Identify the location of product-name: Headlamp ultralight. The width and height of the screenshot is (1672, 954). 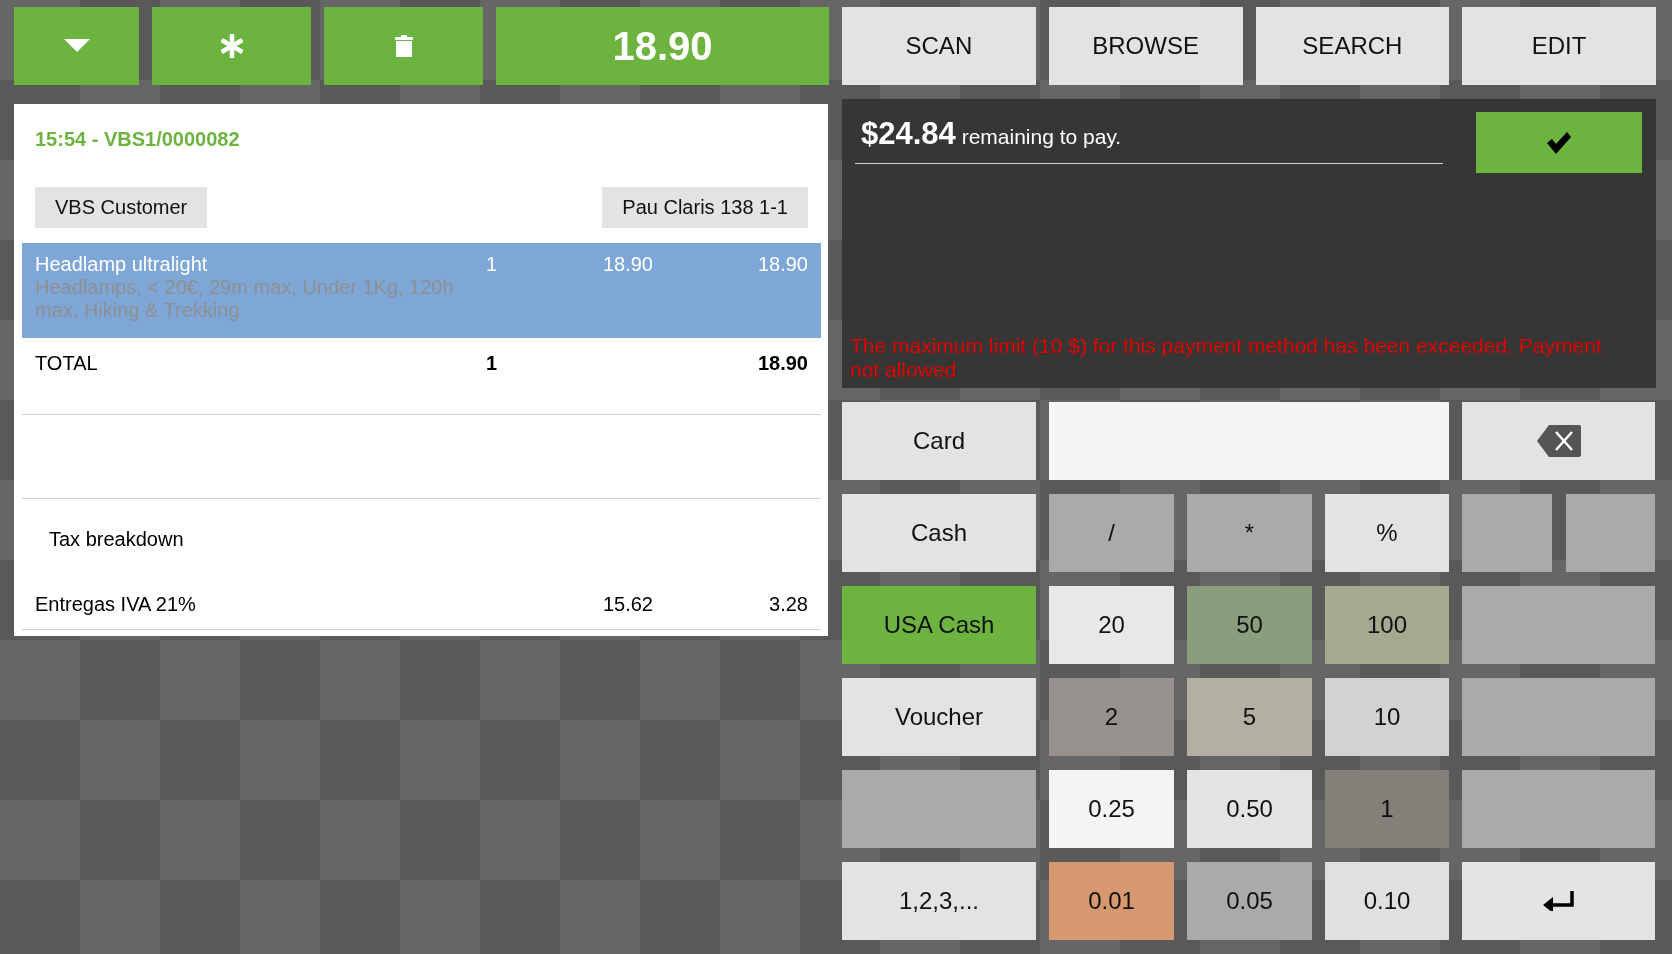
(122, 264).